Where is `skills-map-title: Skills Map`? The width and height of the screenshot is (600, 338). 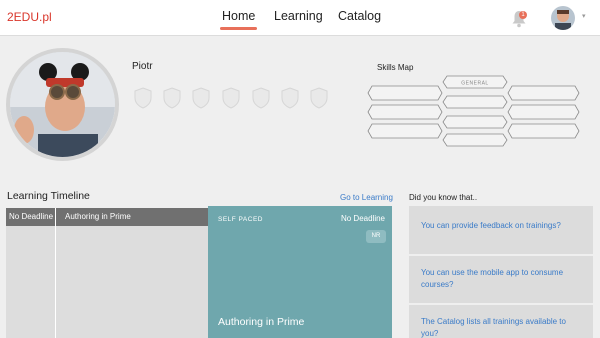 skills-map-title: Skills Map is located at coordinates (395, 67).